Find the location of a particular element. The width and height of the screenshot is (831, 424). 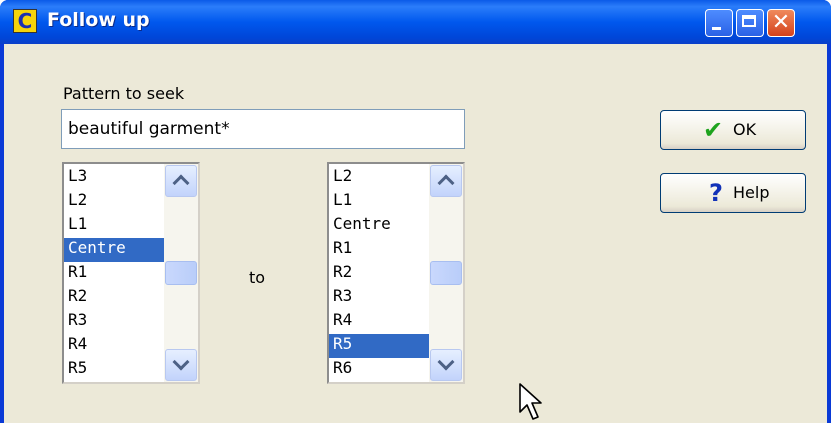

to-scroll-thumb is located at coordinates (446, 273).